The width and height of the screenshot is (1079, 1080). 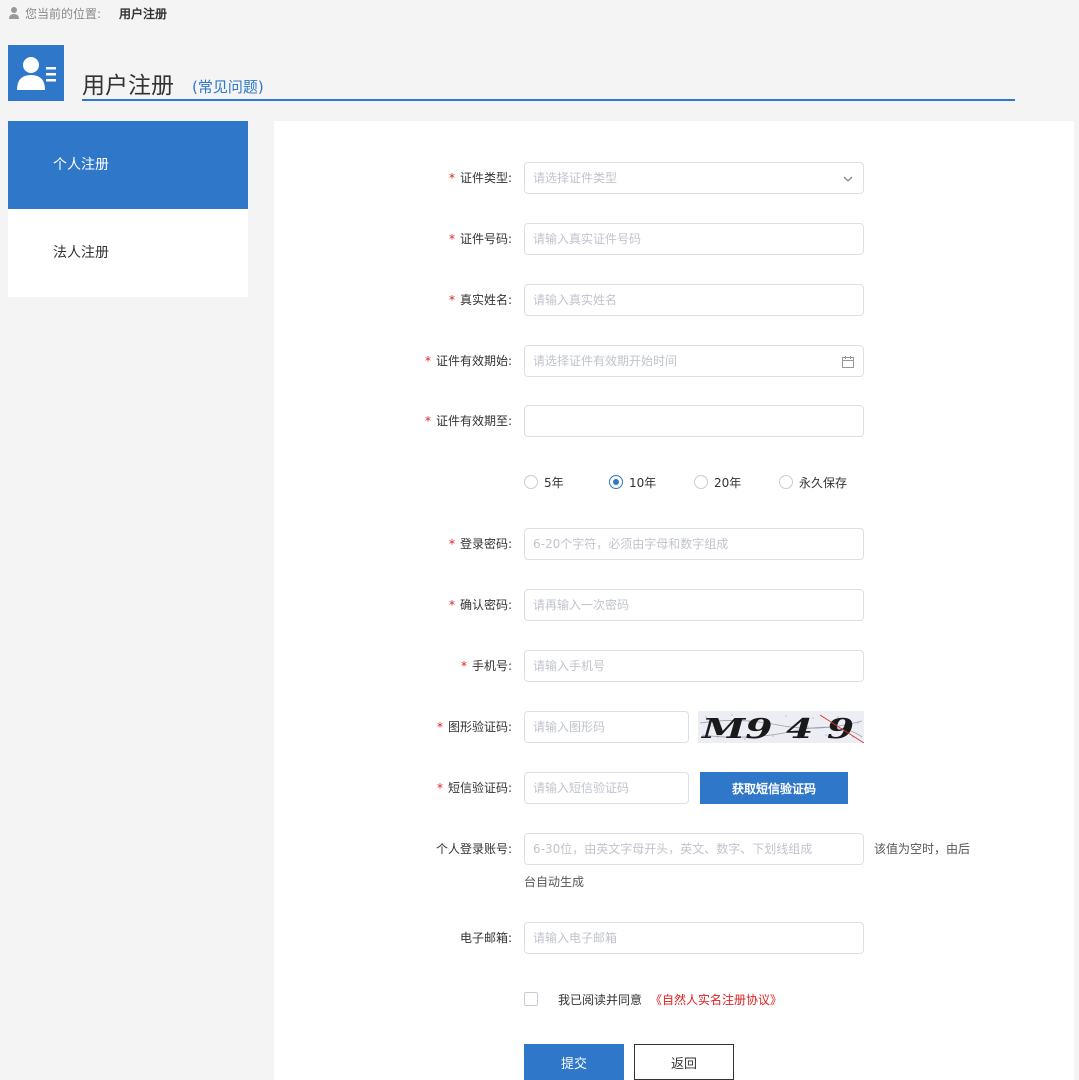 I want to click on password-field, so click(x=694, y=544).